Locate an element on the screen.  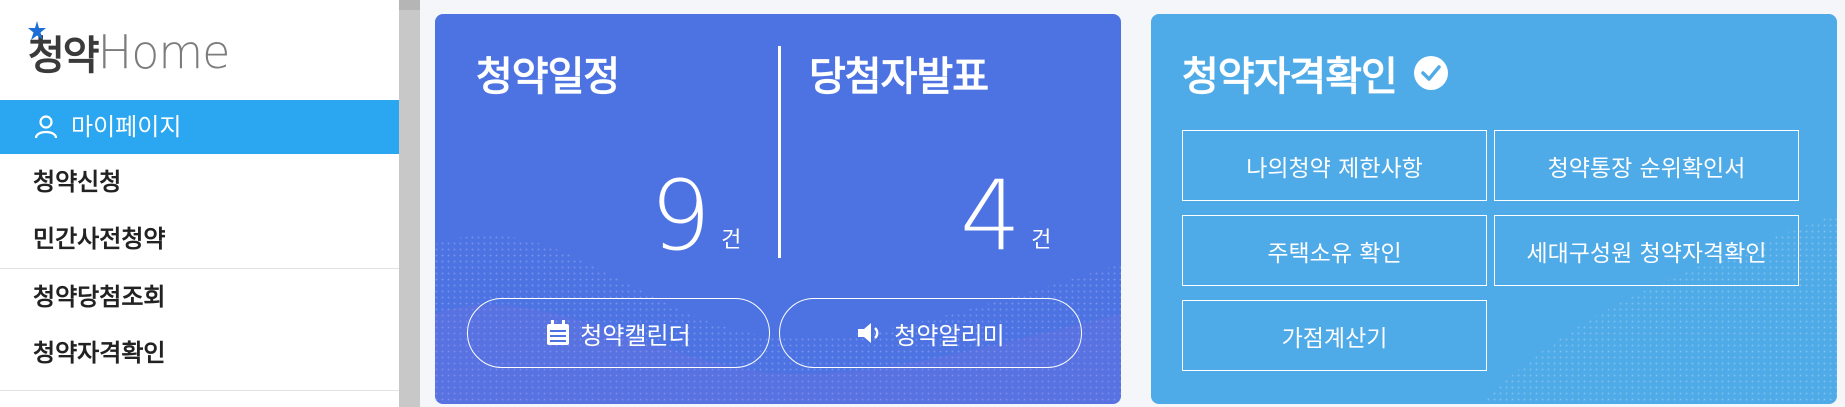
eligibility-title-text: 청약자격확인 is located at coordinates (1290, 77).